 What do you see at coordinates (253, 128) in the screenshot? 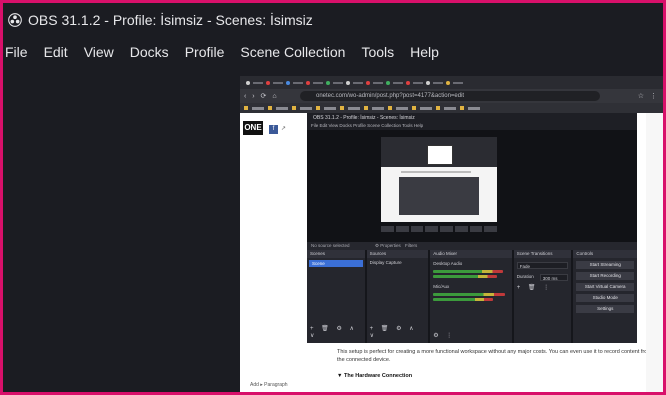
I see `site-logo: ONE` at bounding box center [253, 128].